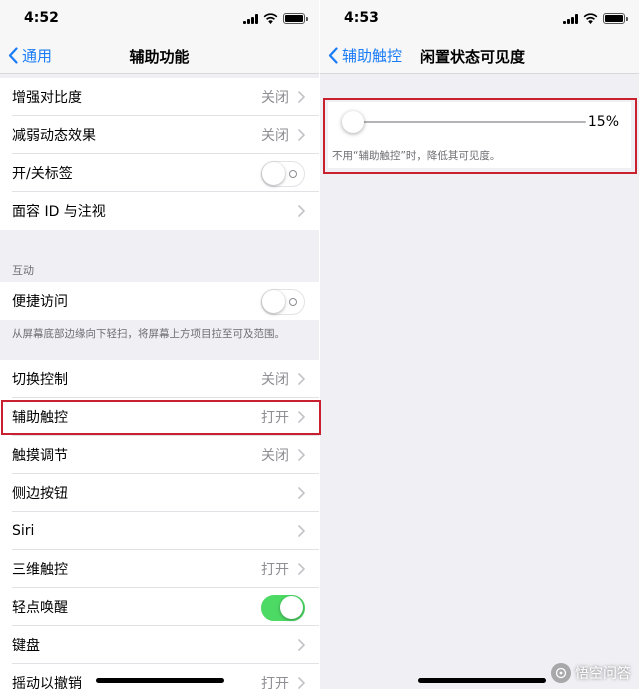 The height and width of the screenshot is (689, 639). Describe the element at coordinates (159, 455) in the screenshot. I see `settings-row: 触摸调节 关闭` at that location.